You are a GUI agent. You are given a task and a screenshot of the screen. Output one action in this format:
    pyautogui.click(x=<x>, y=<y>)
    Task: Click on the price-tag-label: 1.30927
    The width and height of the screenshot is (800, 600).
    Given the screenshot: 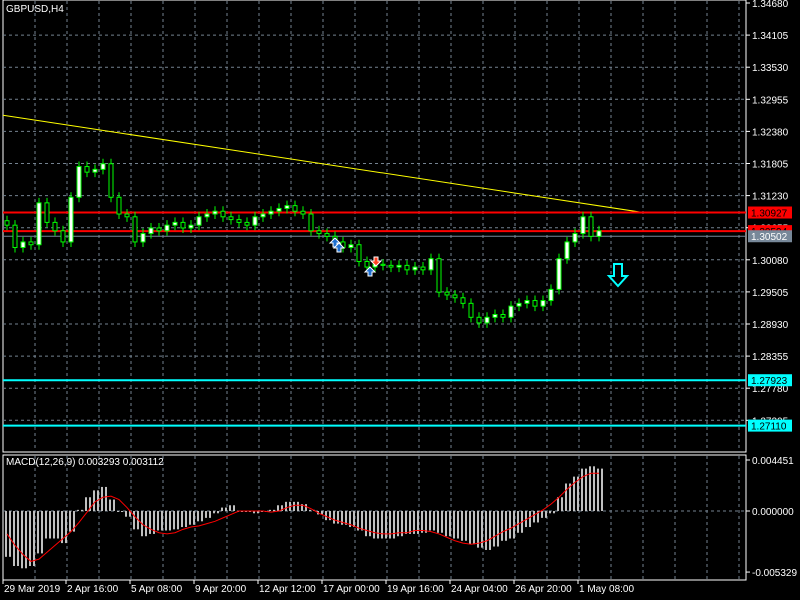 What is the action you would take?
    pyautogui.click(x=769, y=214)
    